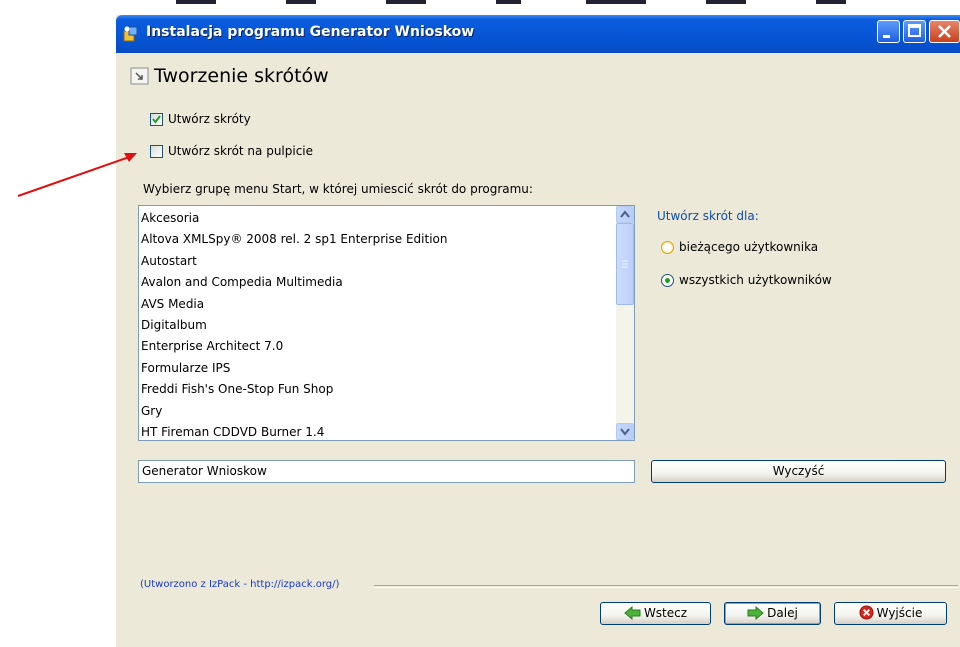  What do you see at coordinates (209, 119) in the screenshot?
I see `create-shortcuts-label: Utwórz skróty` at bounding box center [209, 119].